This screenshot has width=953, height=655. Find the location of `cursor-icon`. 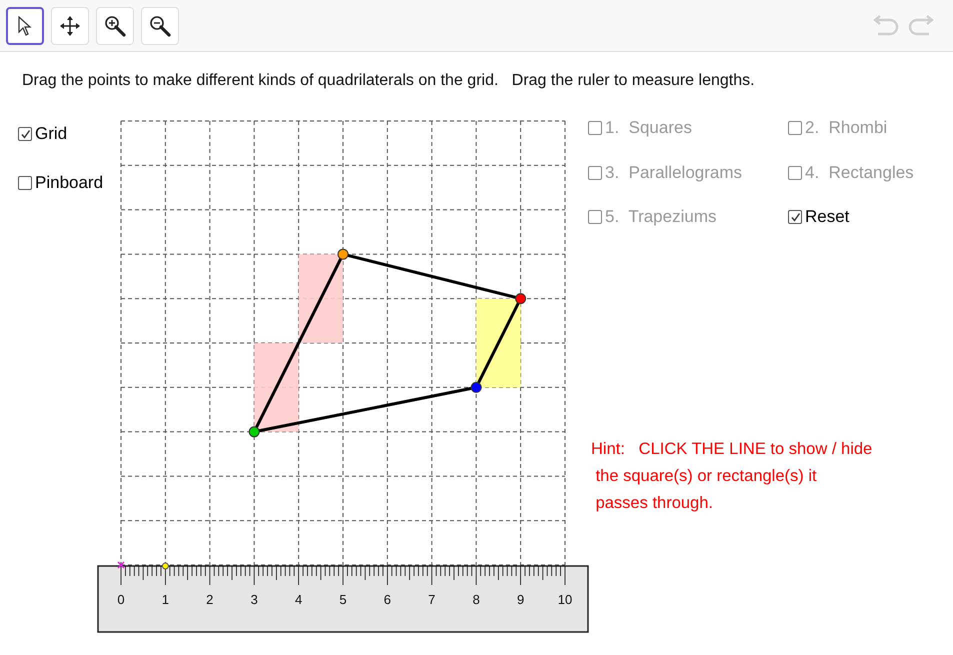

cursor-icon is located at coordinates (25, 26).